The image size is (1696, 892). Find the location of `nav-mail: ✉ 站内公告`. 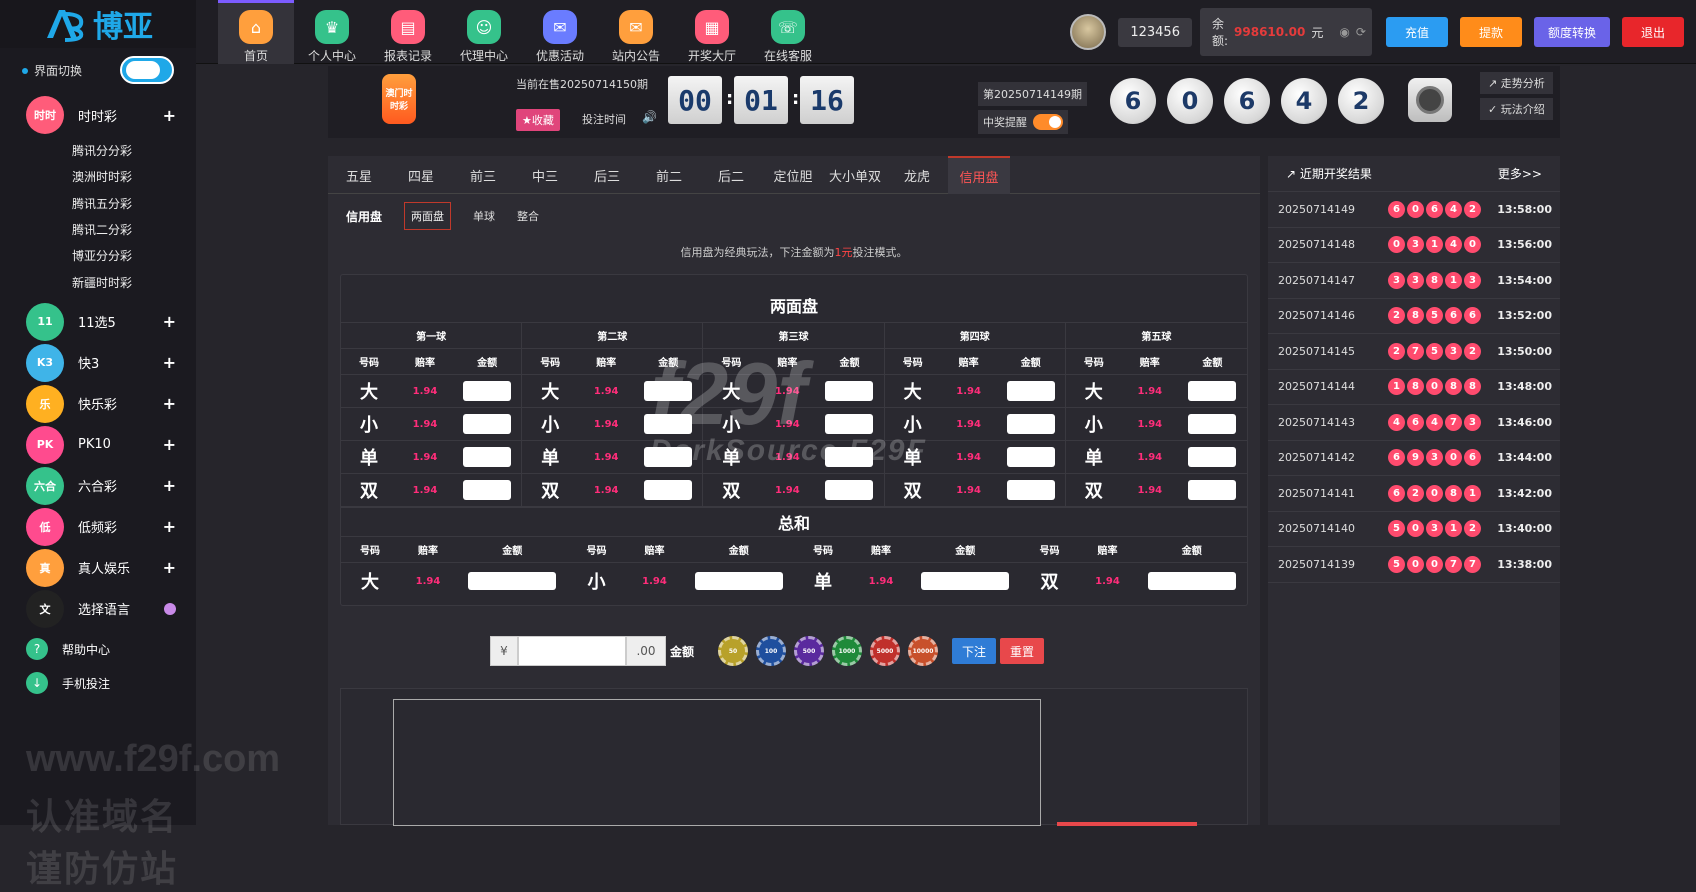

nav-mail: ✉ 站内公告 is located at coordinates (636, 32).